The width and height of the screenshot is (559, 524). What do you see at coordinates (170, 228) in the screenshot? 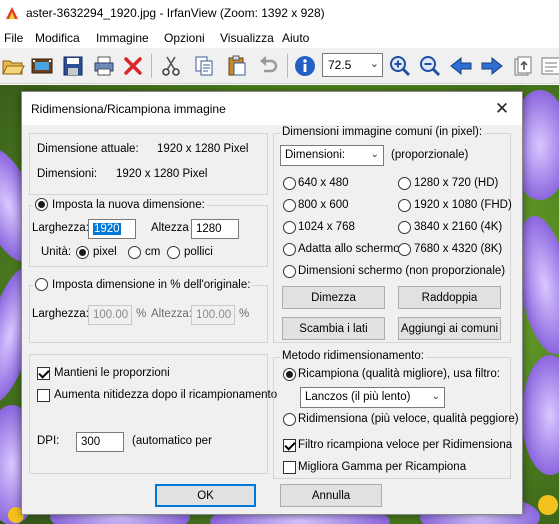
I see `height-label: Altezza` at bounding box center [170, 228].